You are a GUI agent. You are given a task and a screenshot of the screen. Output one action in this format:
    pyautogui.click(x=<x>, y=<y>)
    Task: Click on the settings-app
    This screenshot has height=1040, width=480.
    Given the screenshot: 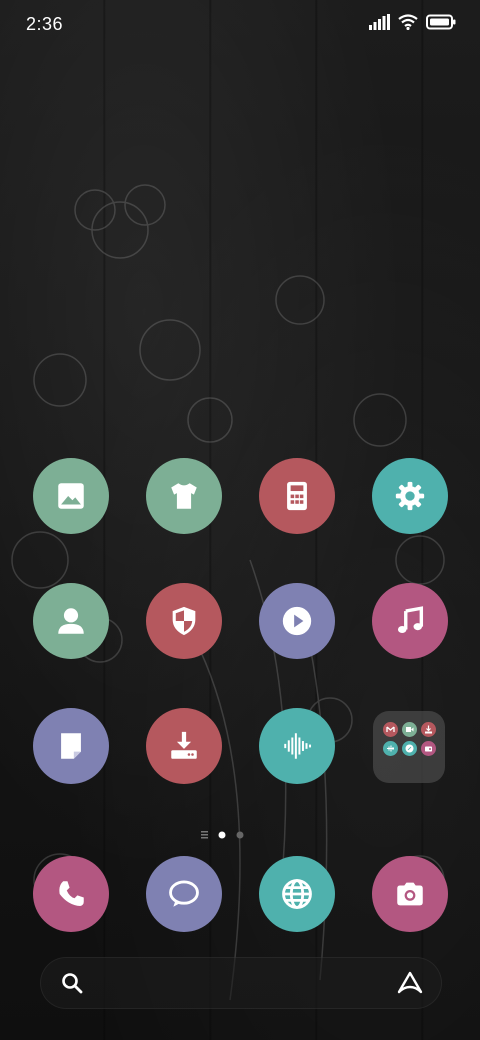 What is the action you would take?
    pyautogui.click(x=410, y=496)
    